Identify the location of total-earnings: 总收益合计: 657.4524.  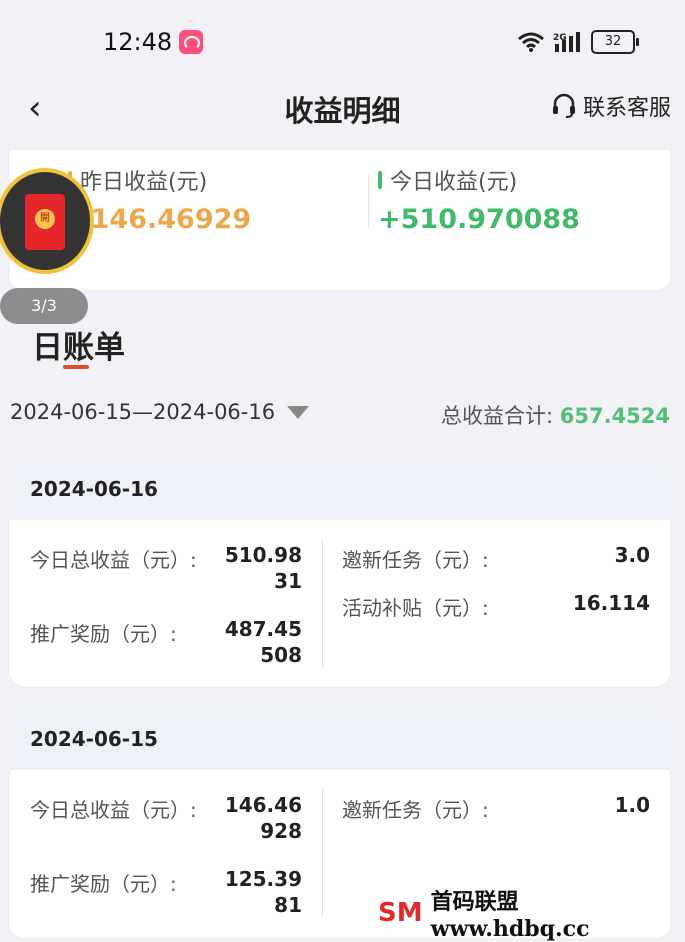
(555, 415).